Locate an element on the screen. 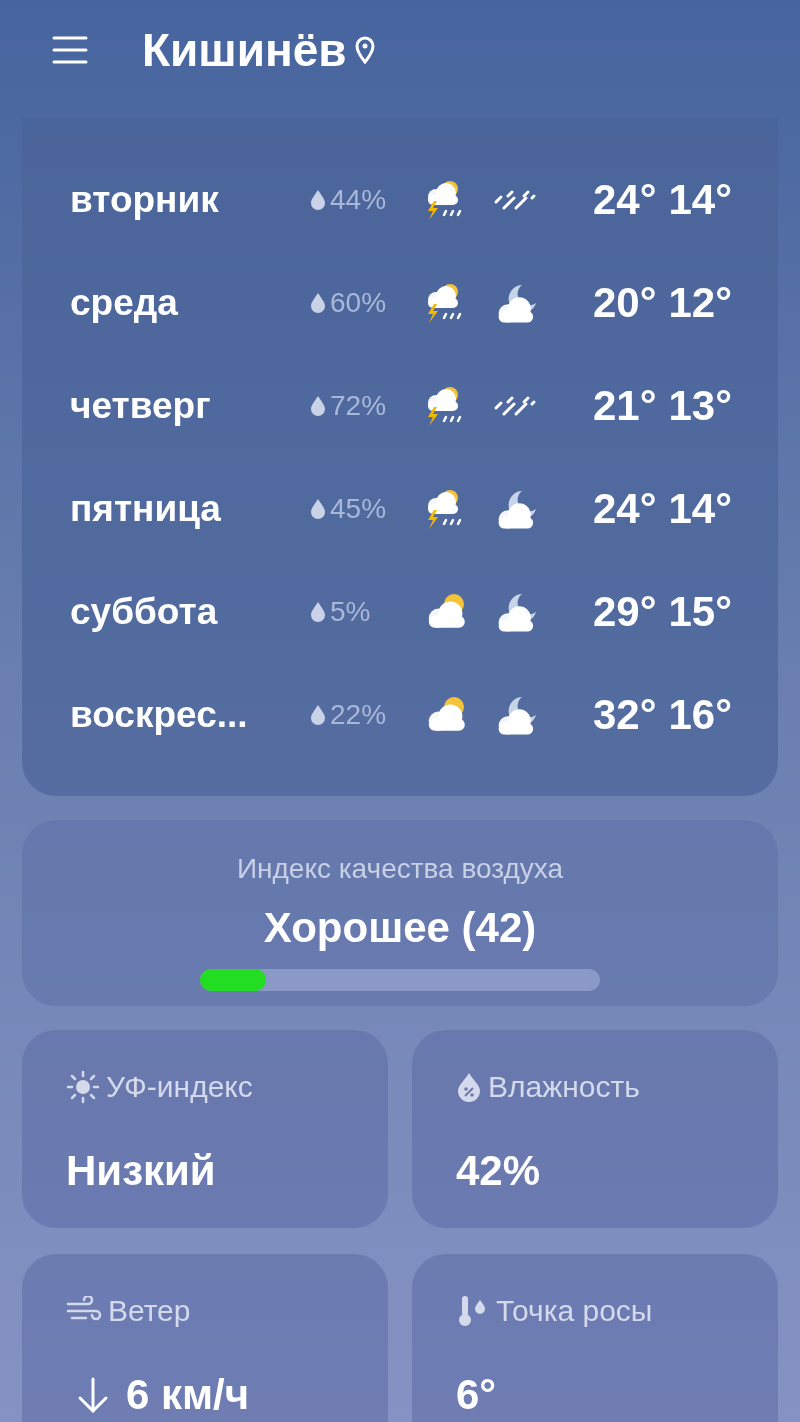  low-temp: 15° is located at coordinates (700, 612).